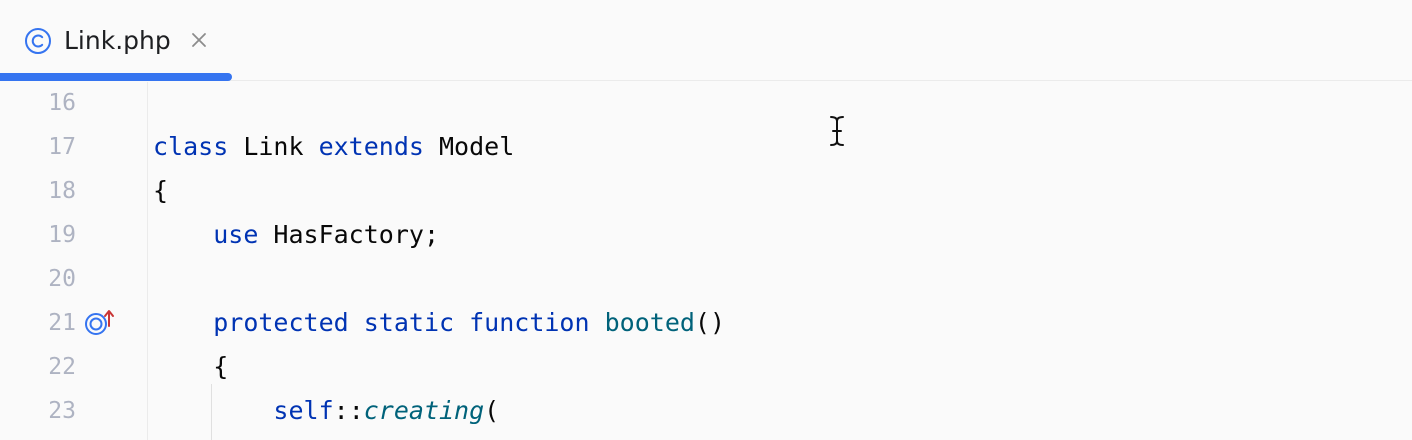  What do you see at coordinates (706, 236) in the screenshot?
I see `code-line: 19 use HasFactory;` at bounding box center [706, 236].